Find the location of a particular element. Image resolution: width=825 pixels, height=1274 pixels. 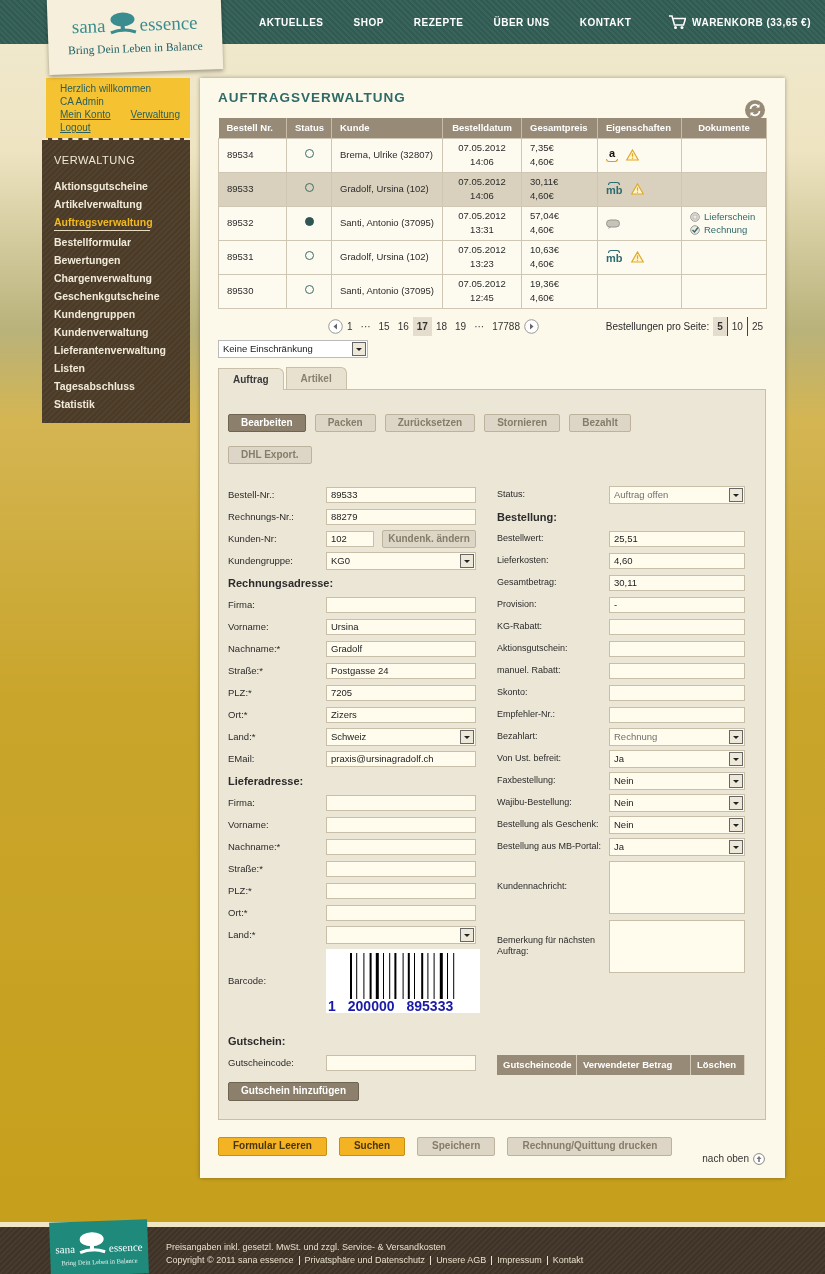

input-field: Gradolf is located at coordinates (401, 648).